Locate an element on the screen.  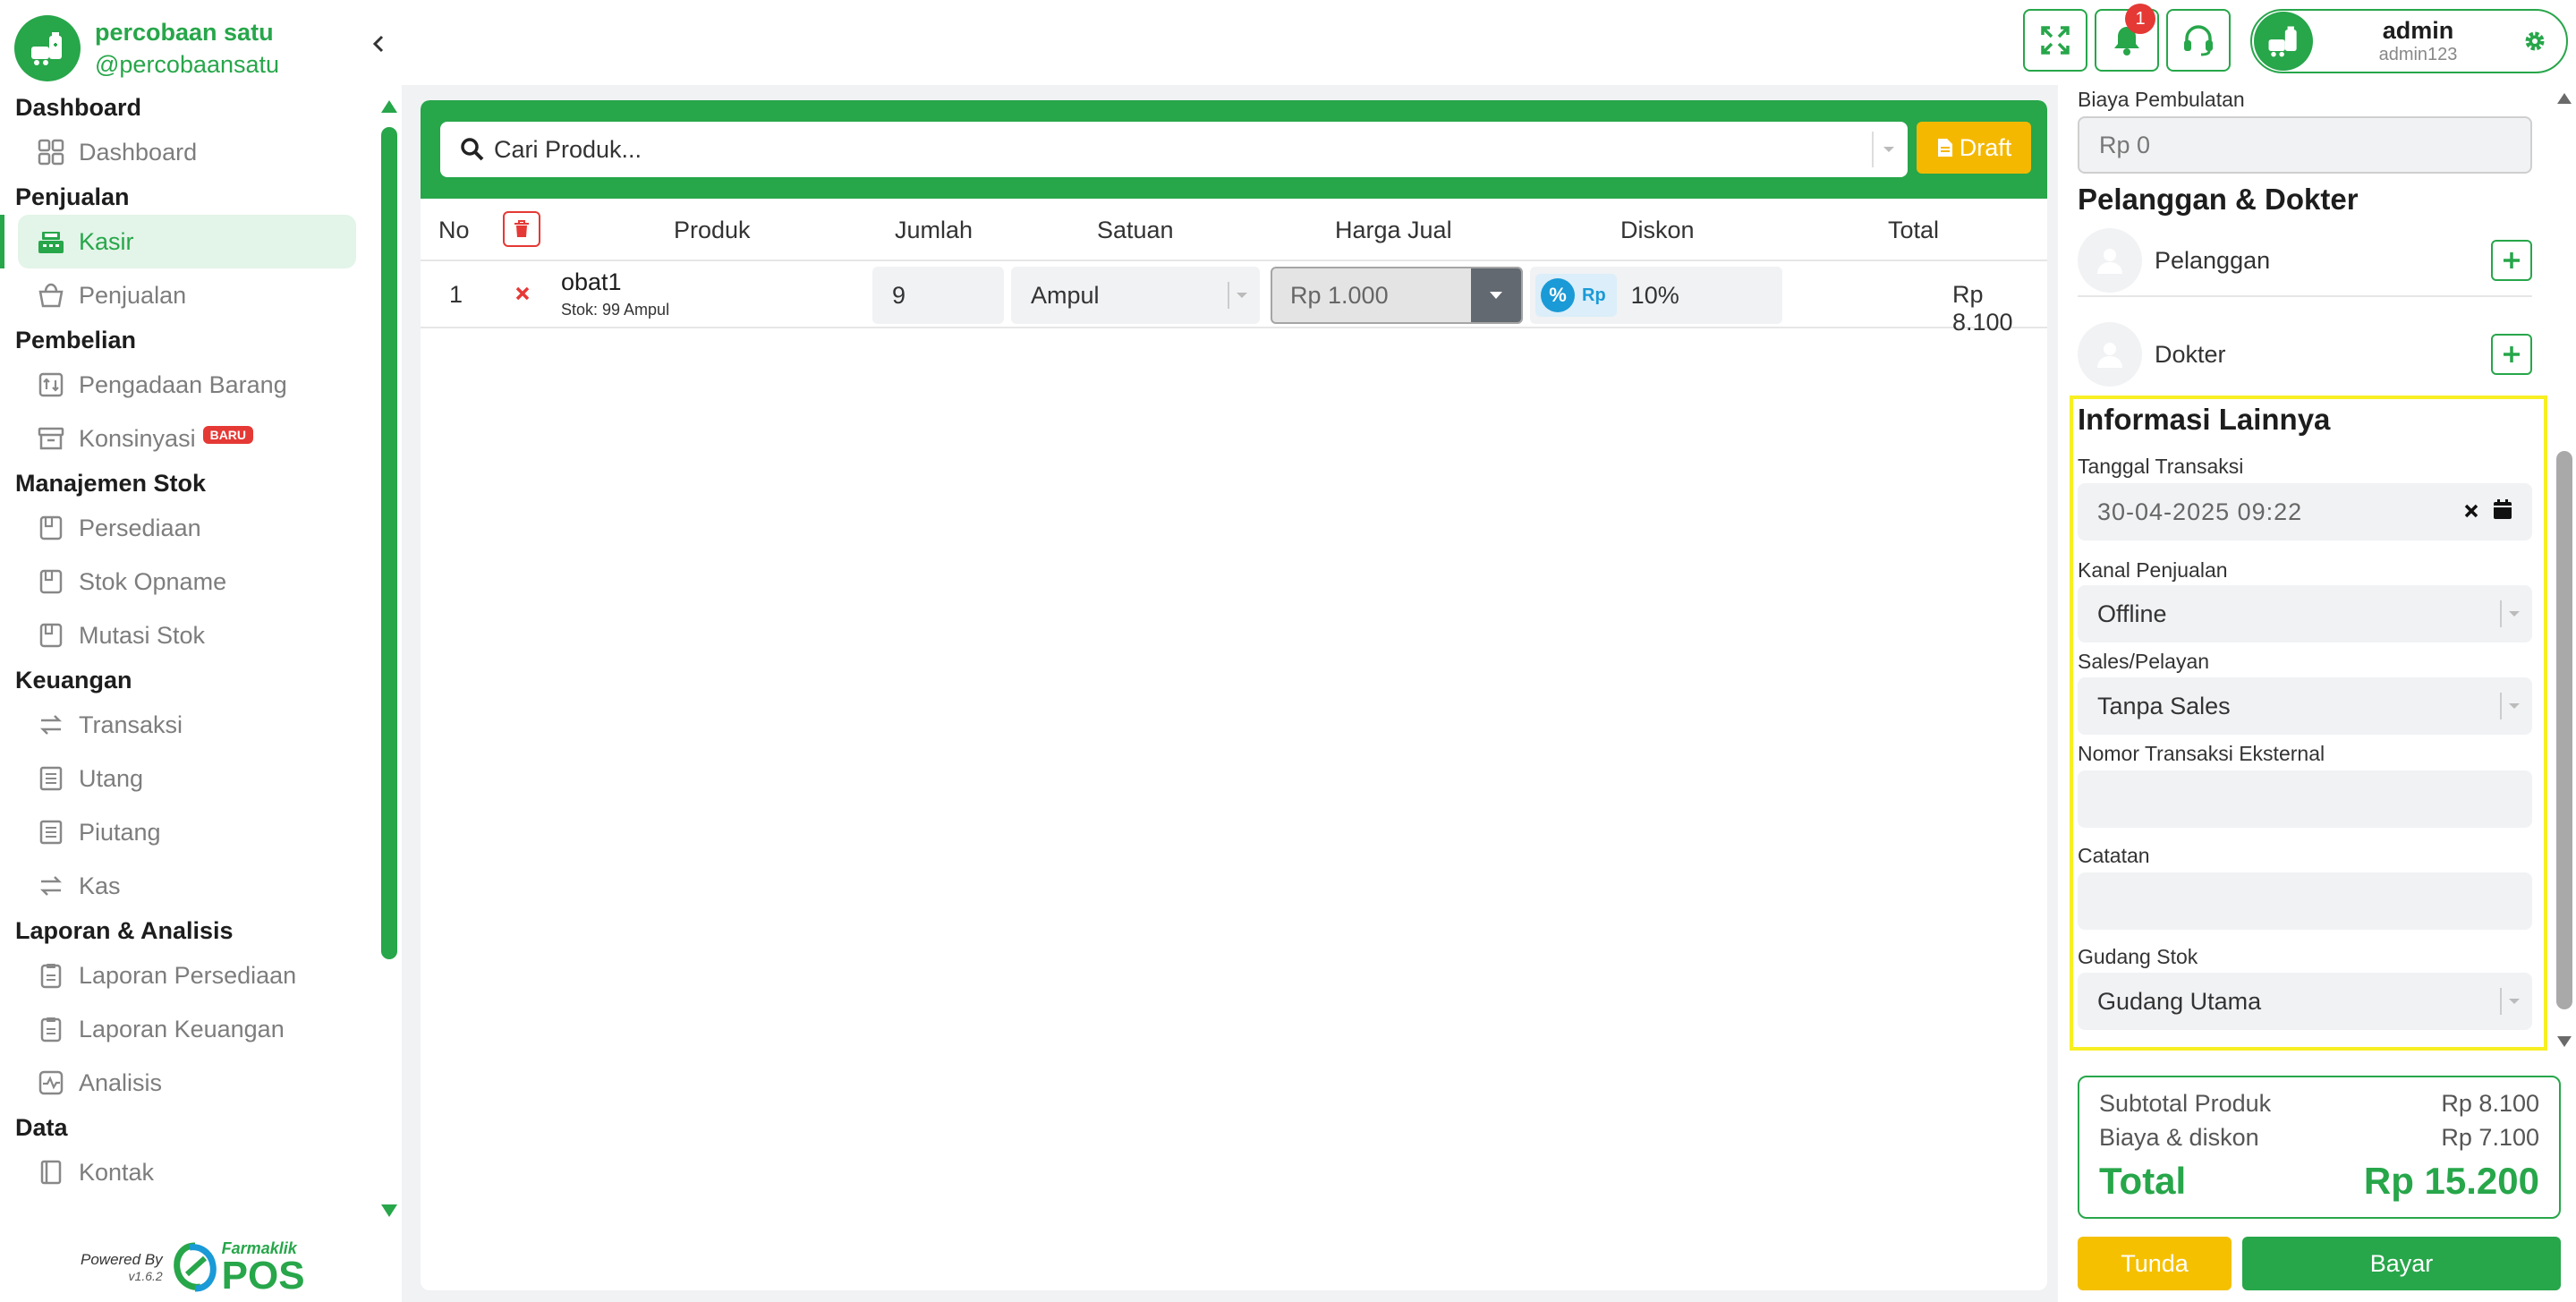
sidebar-item-laporan-keuangan: Laporan Keuangan is located at coordinates (188, 1029).